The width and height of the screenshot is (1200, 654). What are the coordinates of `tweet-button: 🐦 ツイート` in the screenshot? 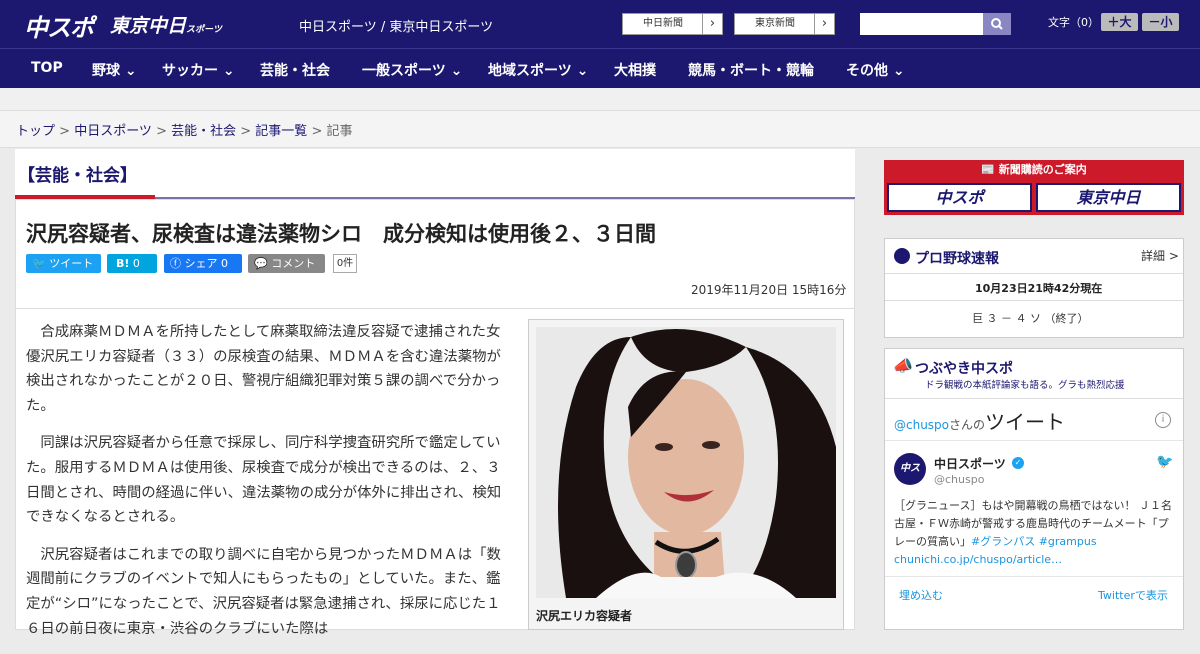 It's located at (63, 263).